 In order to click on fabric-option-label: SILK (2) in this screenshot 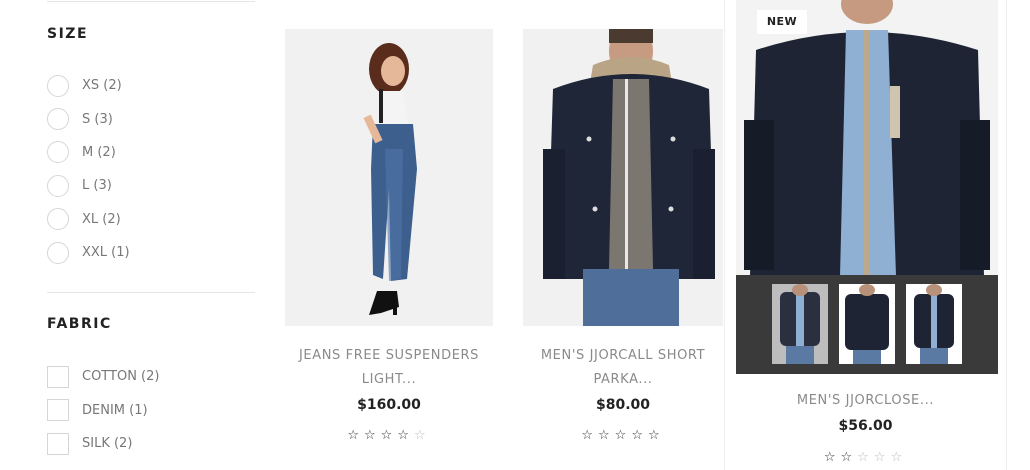, I will do `click(107, 444)`.